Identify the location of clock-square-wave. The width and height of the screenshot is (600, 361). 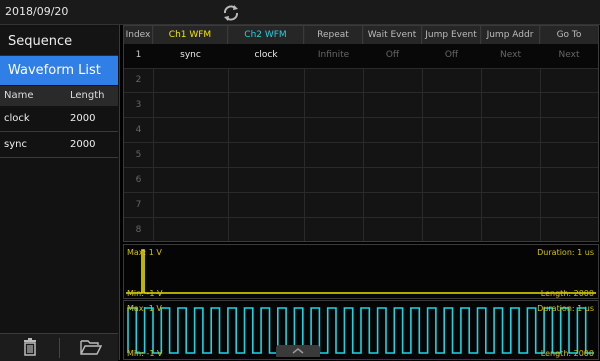
(360, 330).